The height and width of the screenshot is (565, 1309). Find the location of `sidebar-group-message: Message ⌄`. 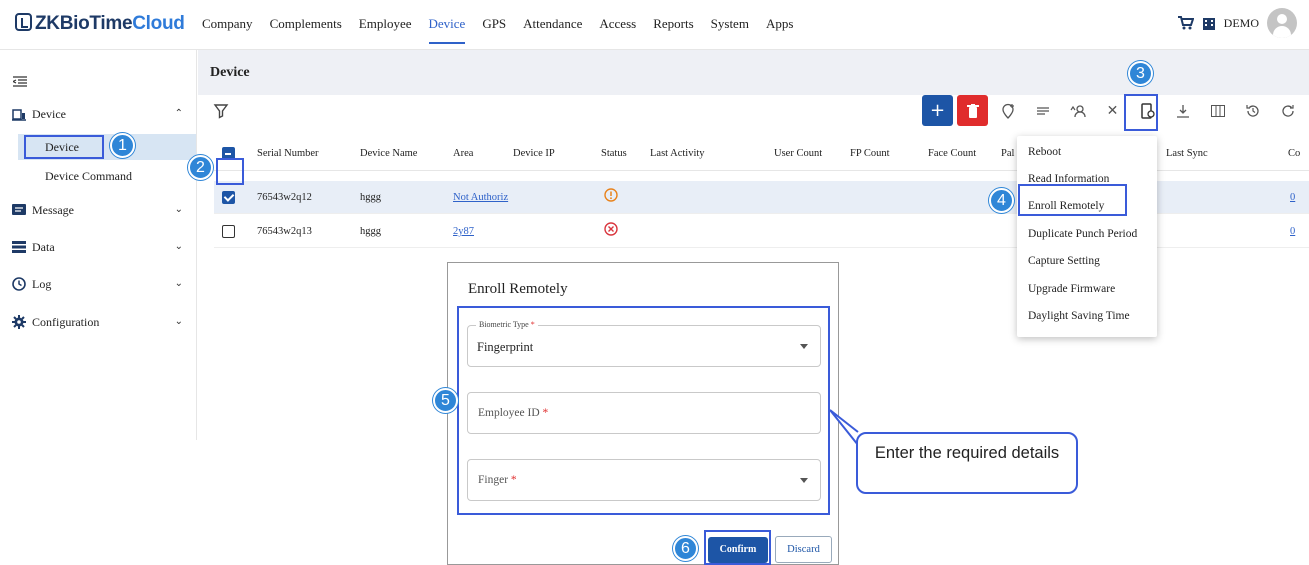

sidebar-group-message: Message ⌄ is located at coordinates (98, 210).